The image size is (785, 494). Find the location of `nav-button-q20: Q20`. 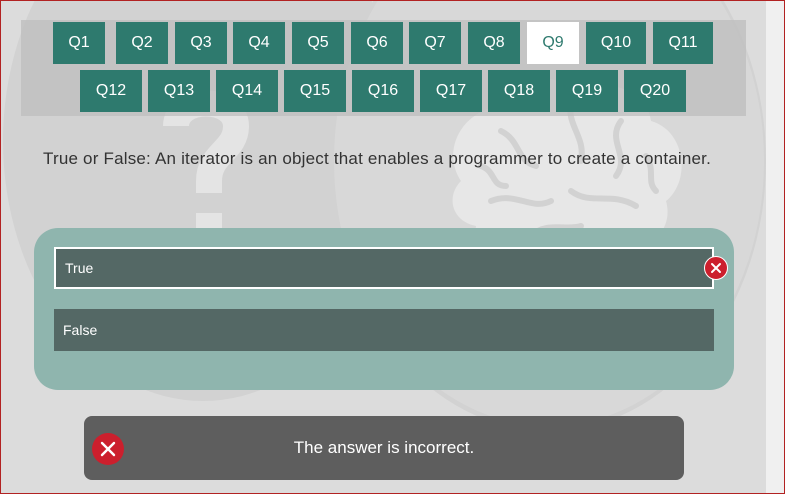

nav-button-q20: Q20 is located at coordinates (655, 91).